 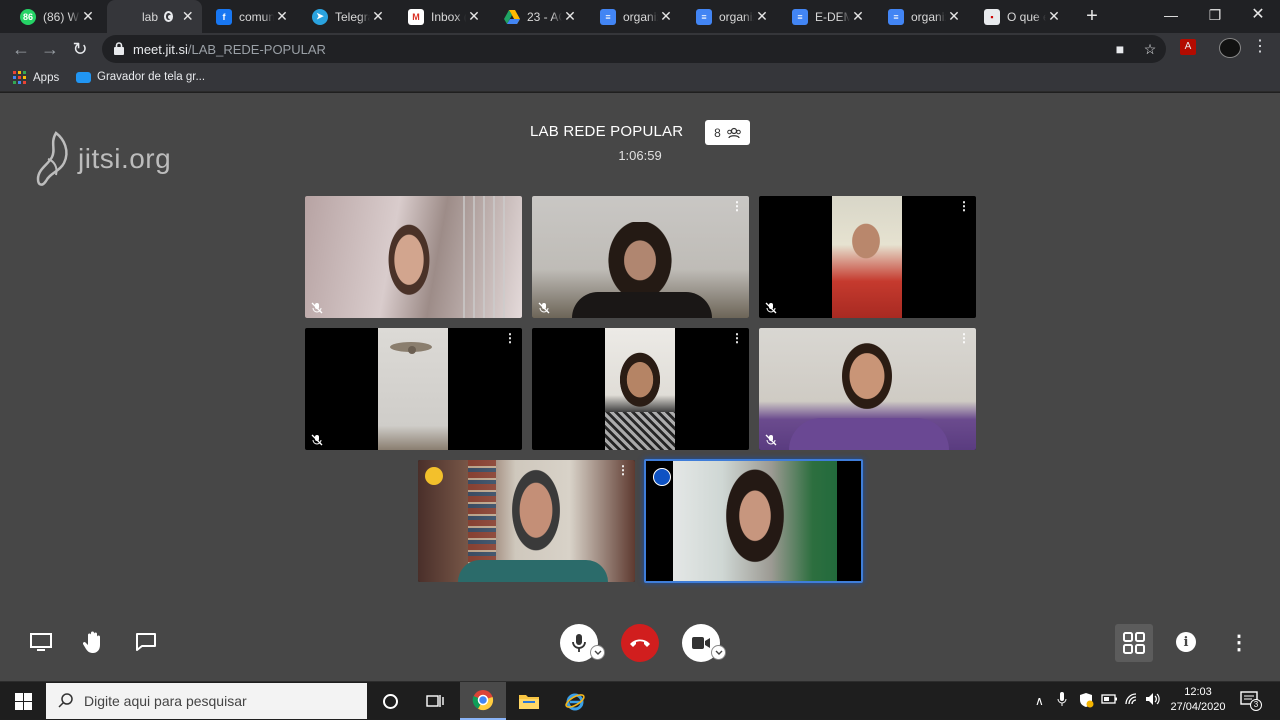 I want to click on task-view-button, so click(x=435, y=701).